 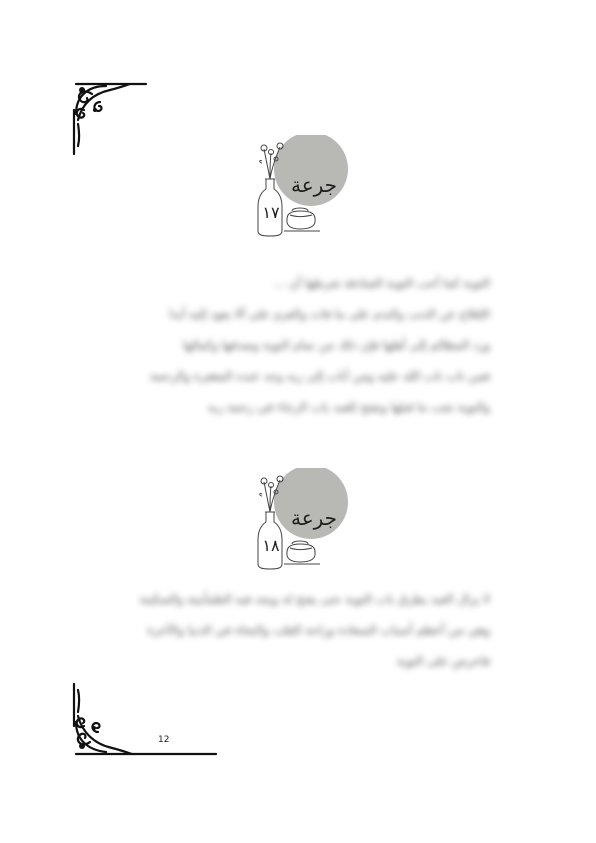 What do you see at coordinates (271, 212) in the screenshot?
I see `sip-number: ١٧` at bounding box center [271, 212].